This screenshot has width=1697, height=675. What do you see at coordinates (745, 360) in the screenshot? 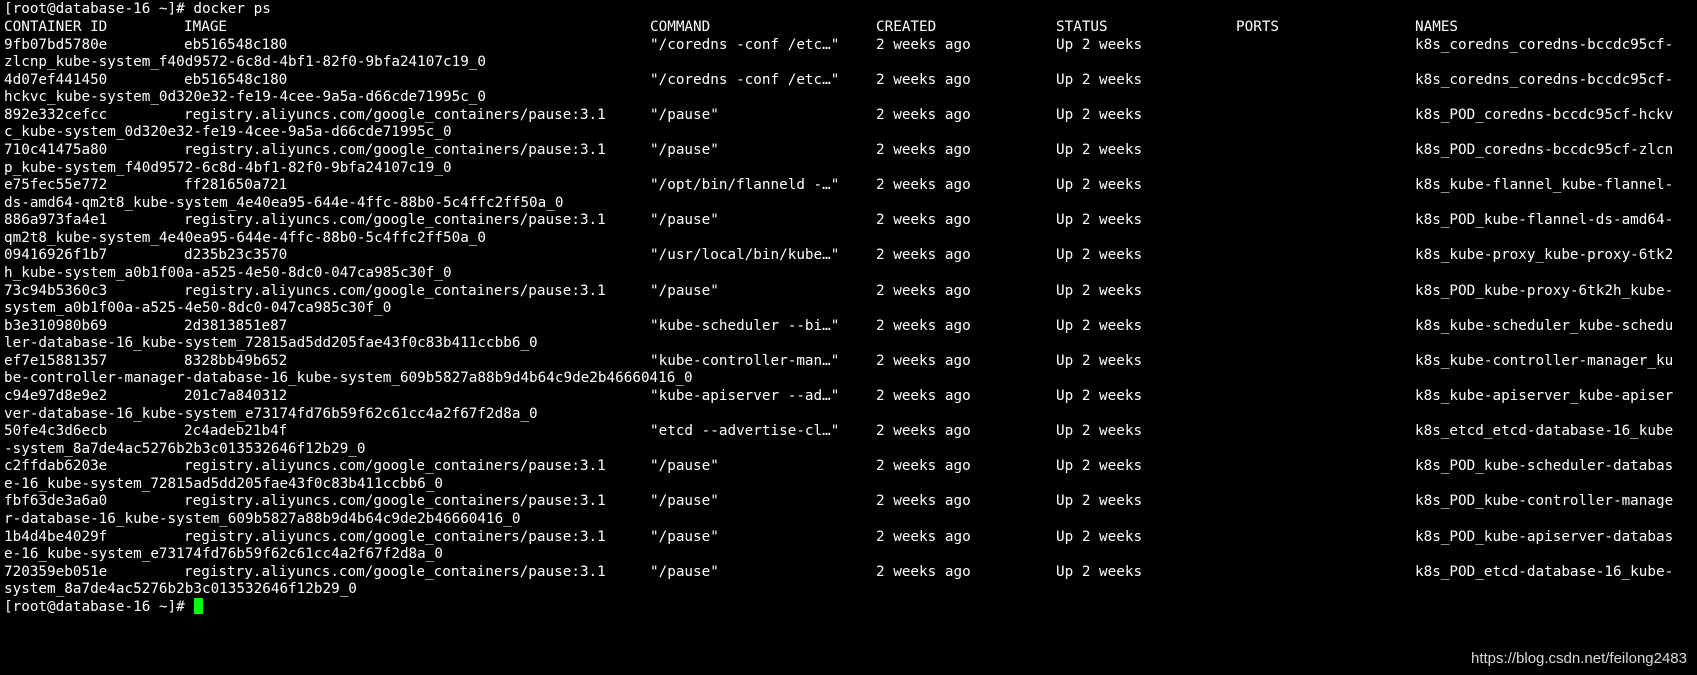
I see `row-command: "kube-controller-man…"` at bounding box center [745, 360].